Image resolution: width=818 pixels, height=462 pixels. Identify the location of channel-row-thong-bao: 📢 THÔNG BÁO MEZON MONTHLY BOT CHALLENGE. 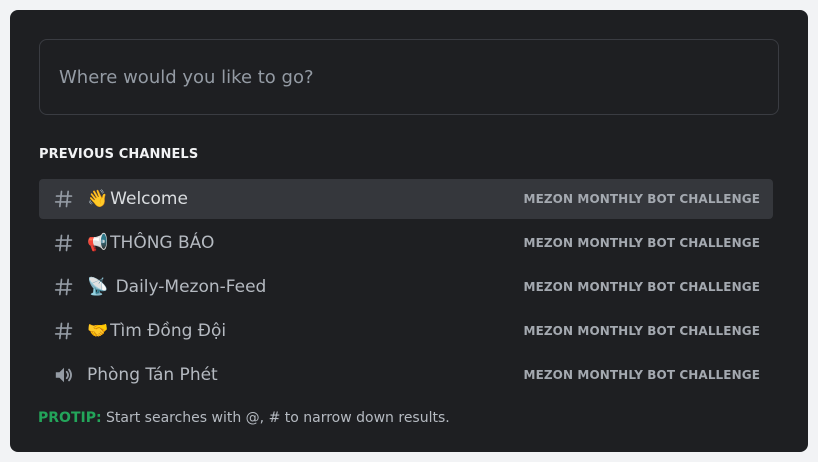
(406, 243).